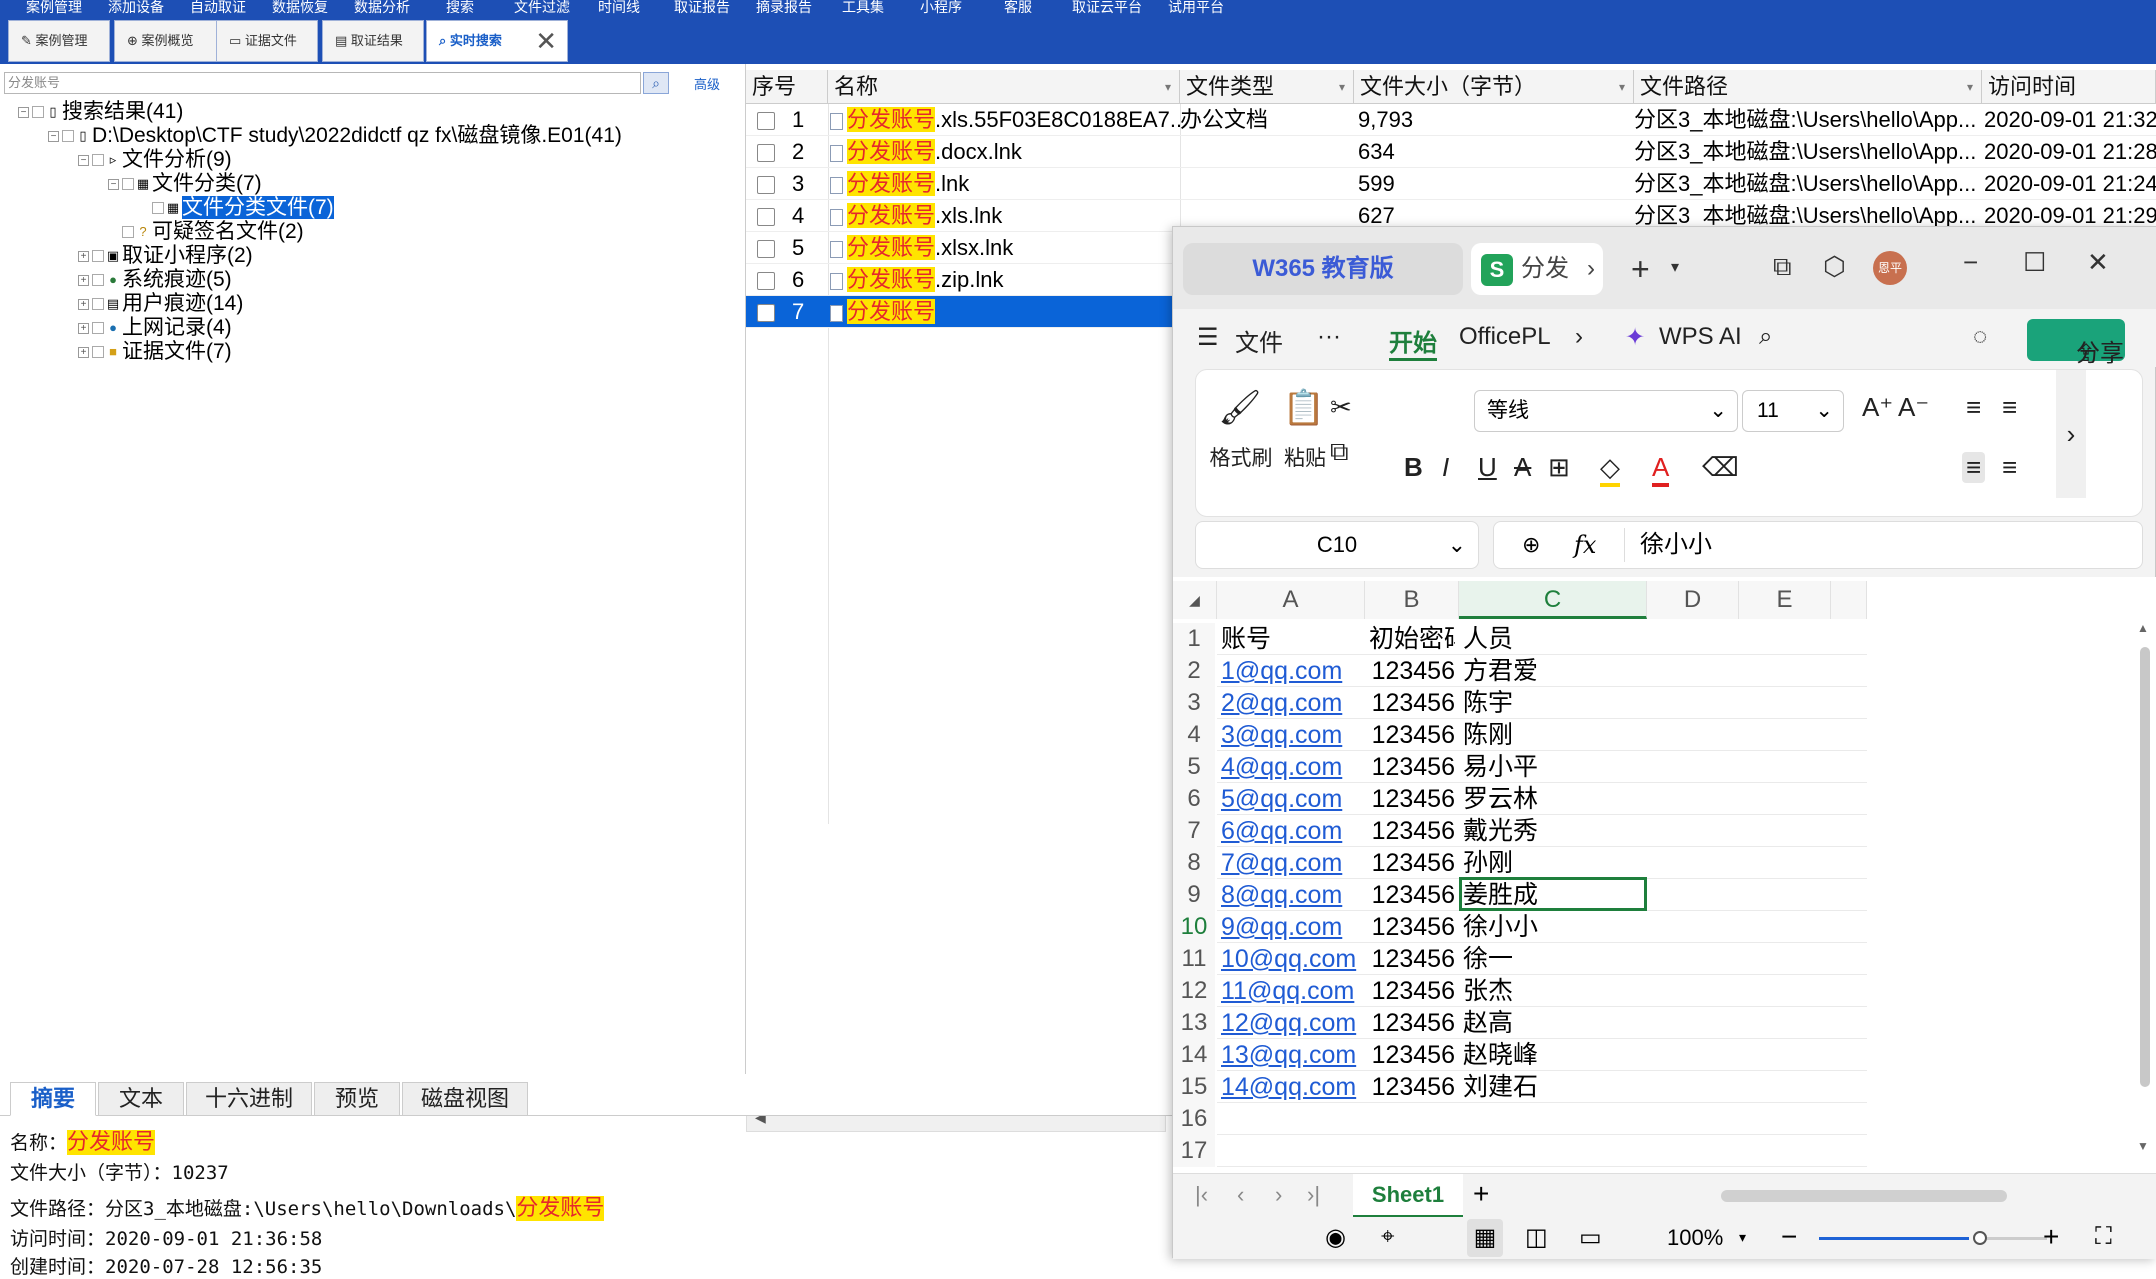 This screenshot has width=2156, height=1279. Describe the element at coordinates (941, 7) in the screenshot. I see `menu-mini-program: 小程序` at that location.